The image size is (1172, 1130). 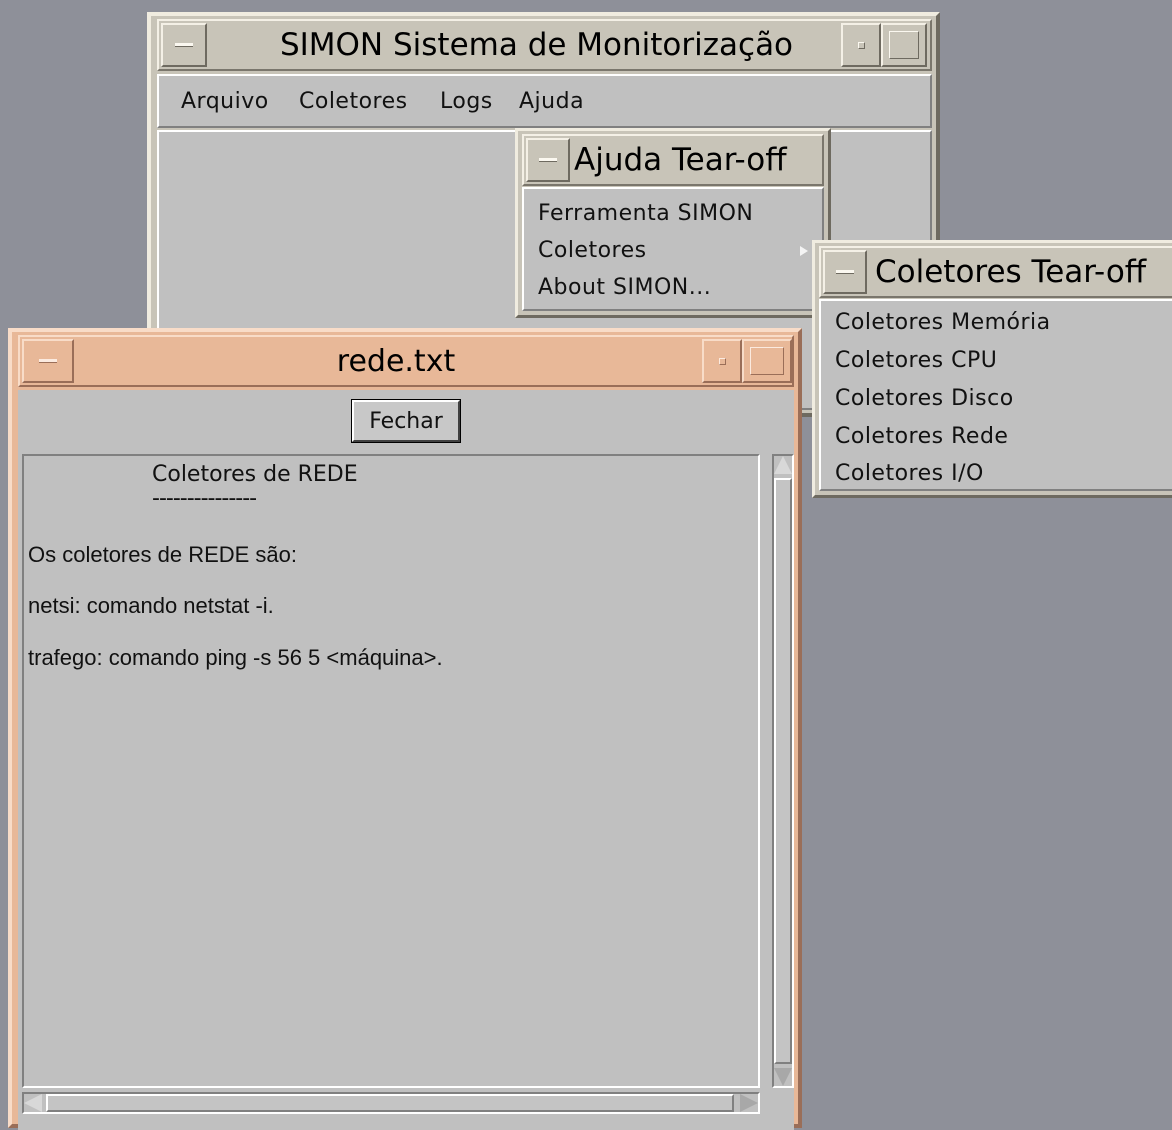 I want to click on coletores-window-menu-button, so click(x=845, y=272).